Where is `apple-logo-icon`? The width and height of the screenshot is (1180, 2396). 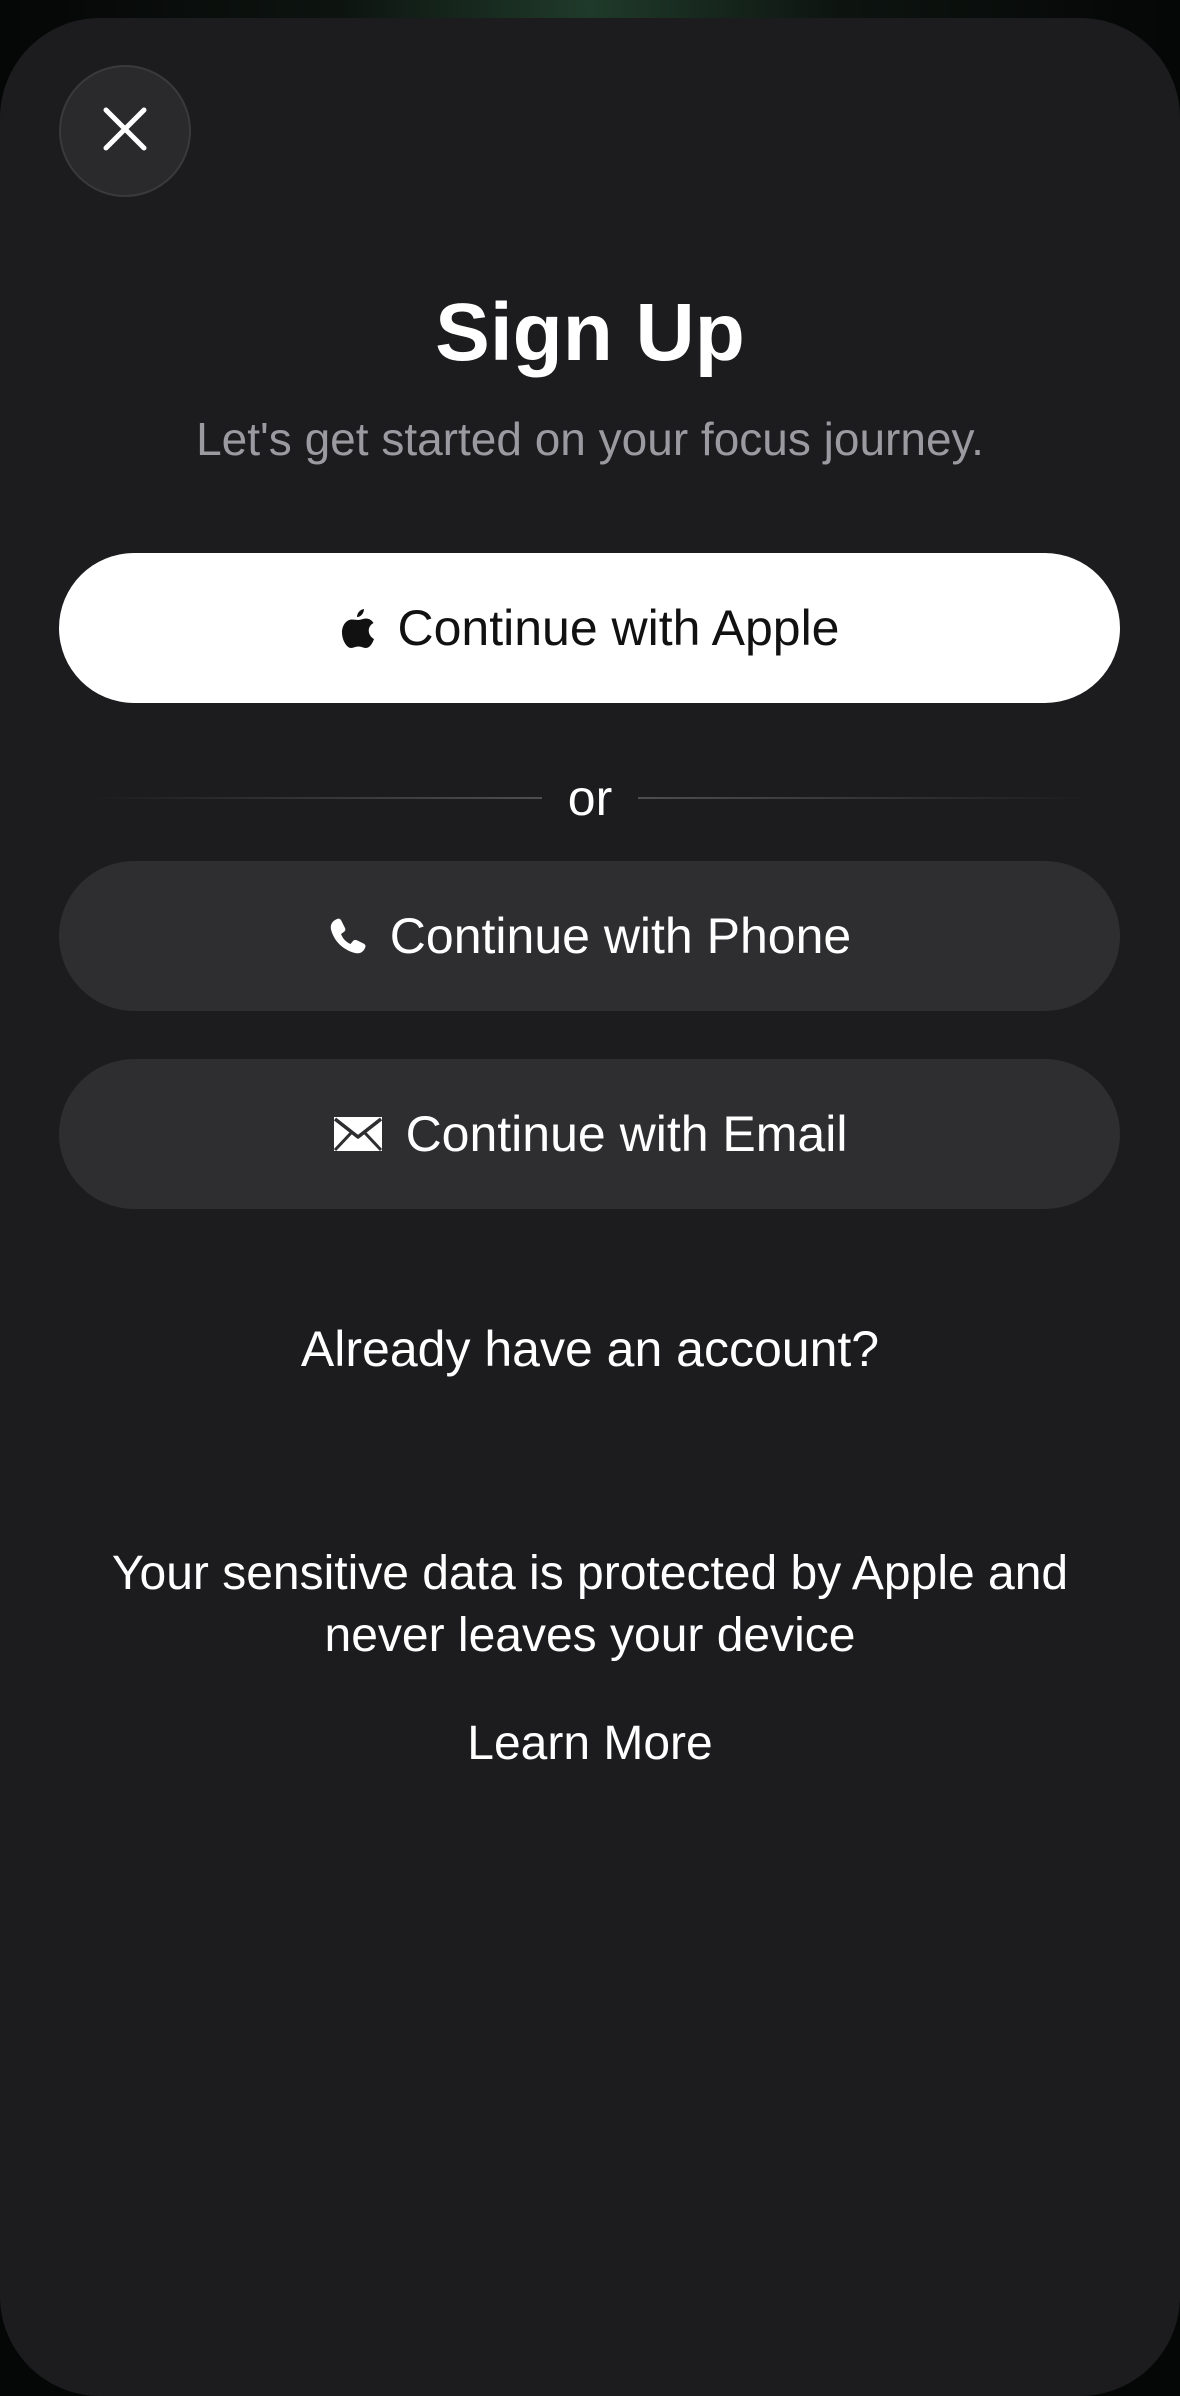 apple-logo-icon is located at coordinates (358, 628).